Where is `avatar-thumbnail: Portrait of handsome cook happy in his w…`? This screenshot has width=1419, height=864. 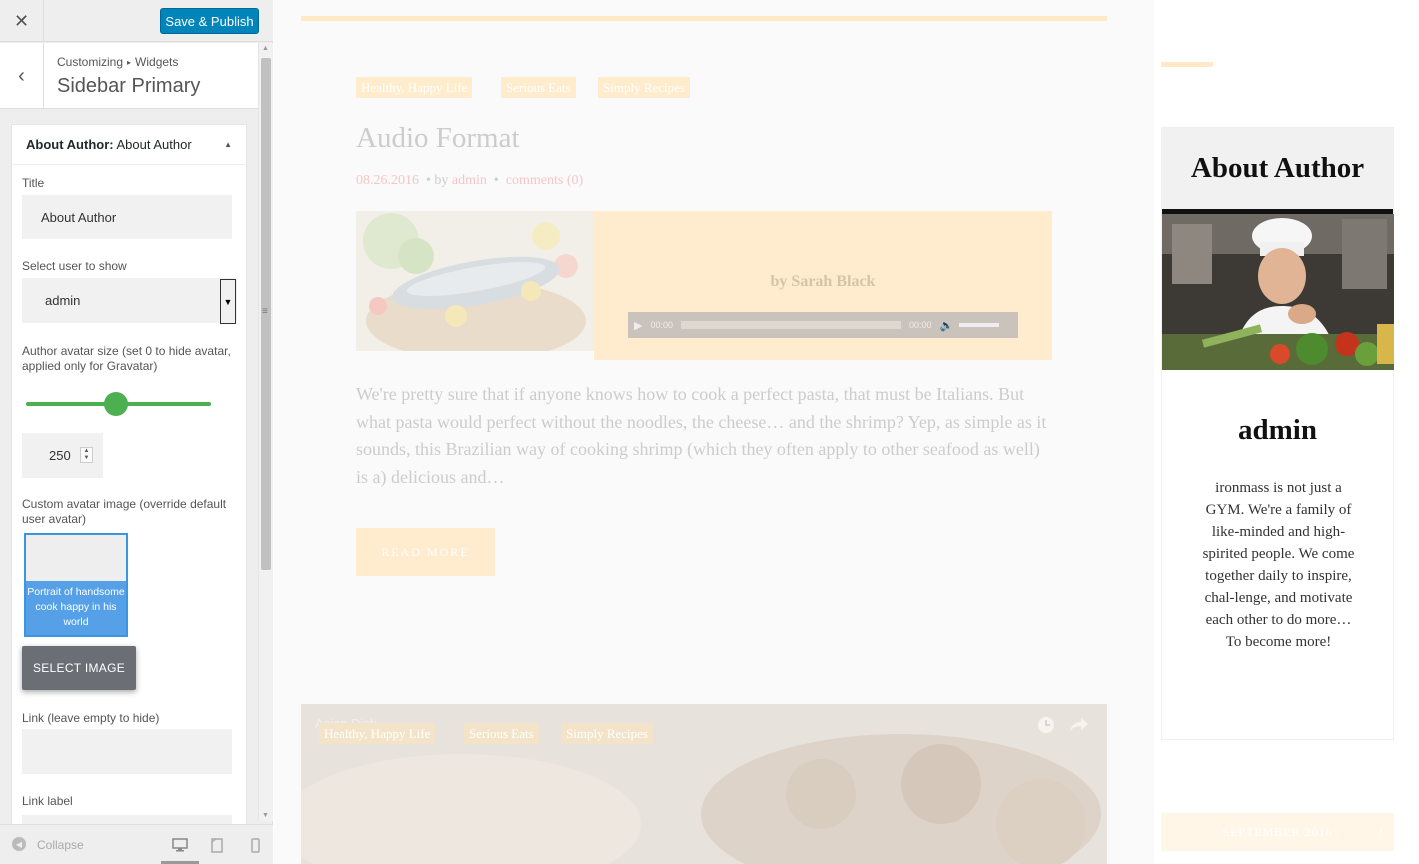 avatar-thumbnail: Portrait of handsome cook happy in his w… is located at coordinates (76, 585).